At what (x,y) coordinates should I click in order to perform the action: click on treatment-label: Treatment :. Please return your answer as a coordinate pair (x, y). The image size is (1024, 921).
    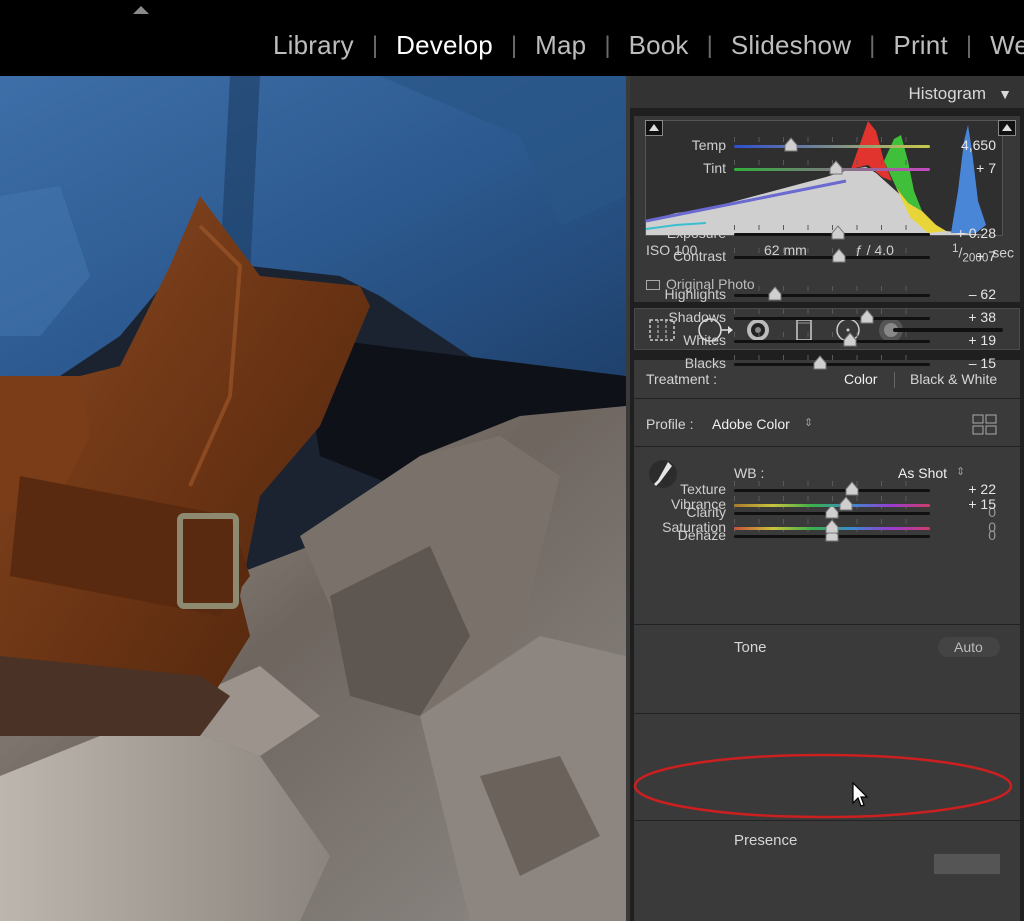
    Looking at the image, I should click on (682, 379).